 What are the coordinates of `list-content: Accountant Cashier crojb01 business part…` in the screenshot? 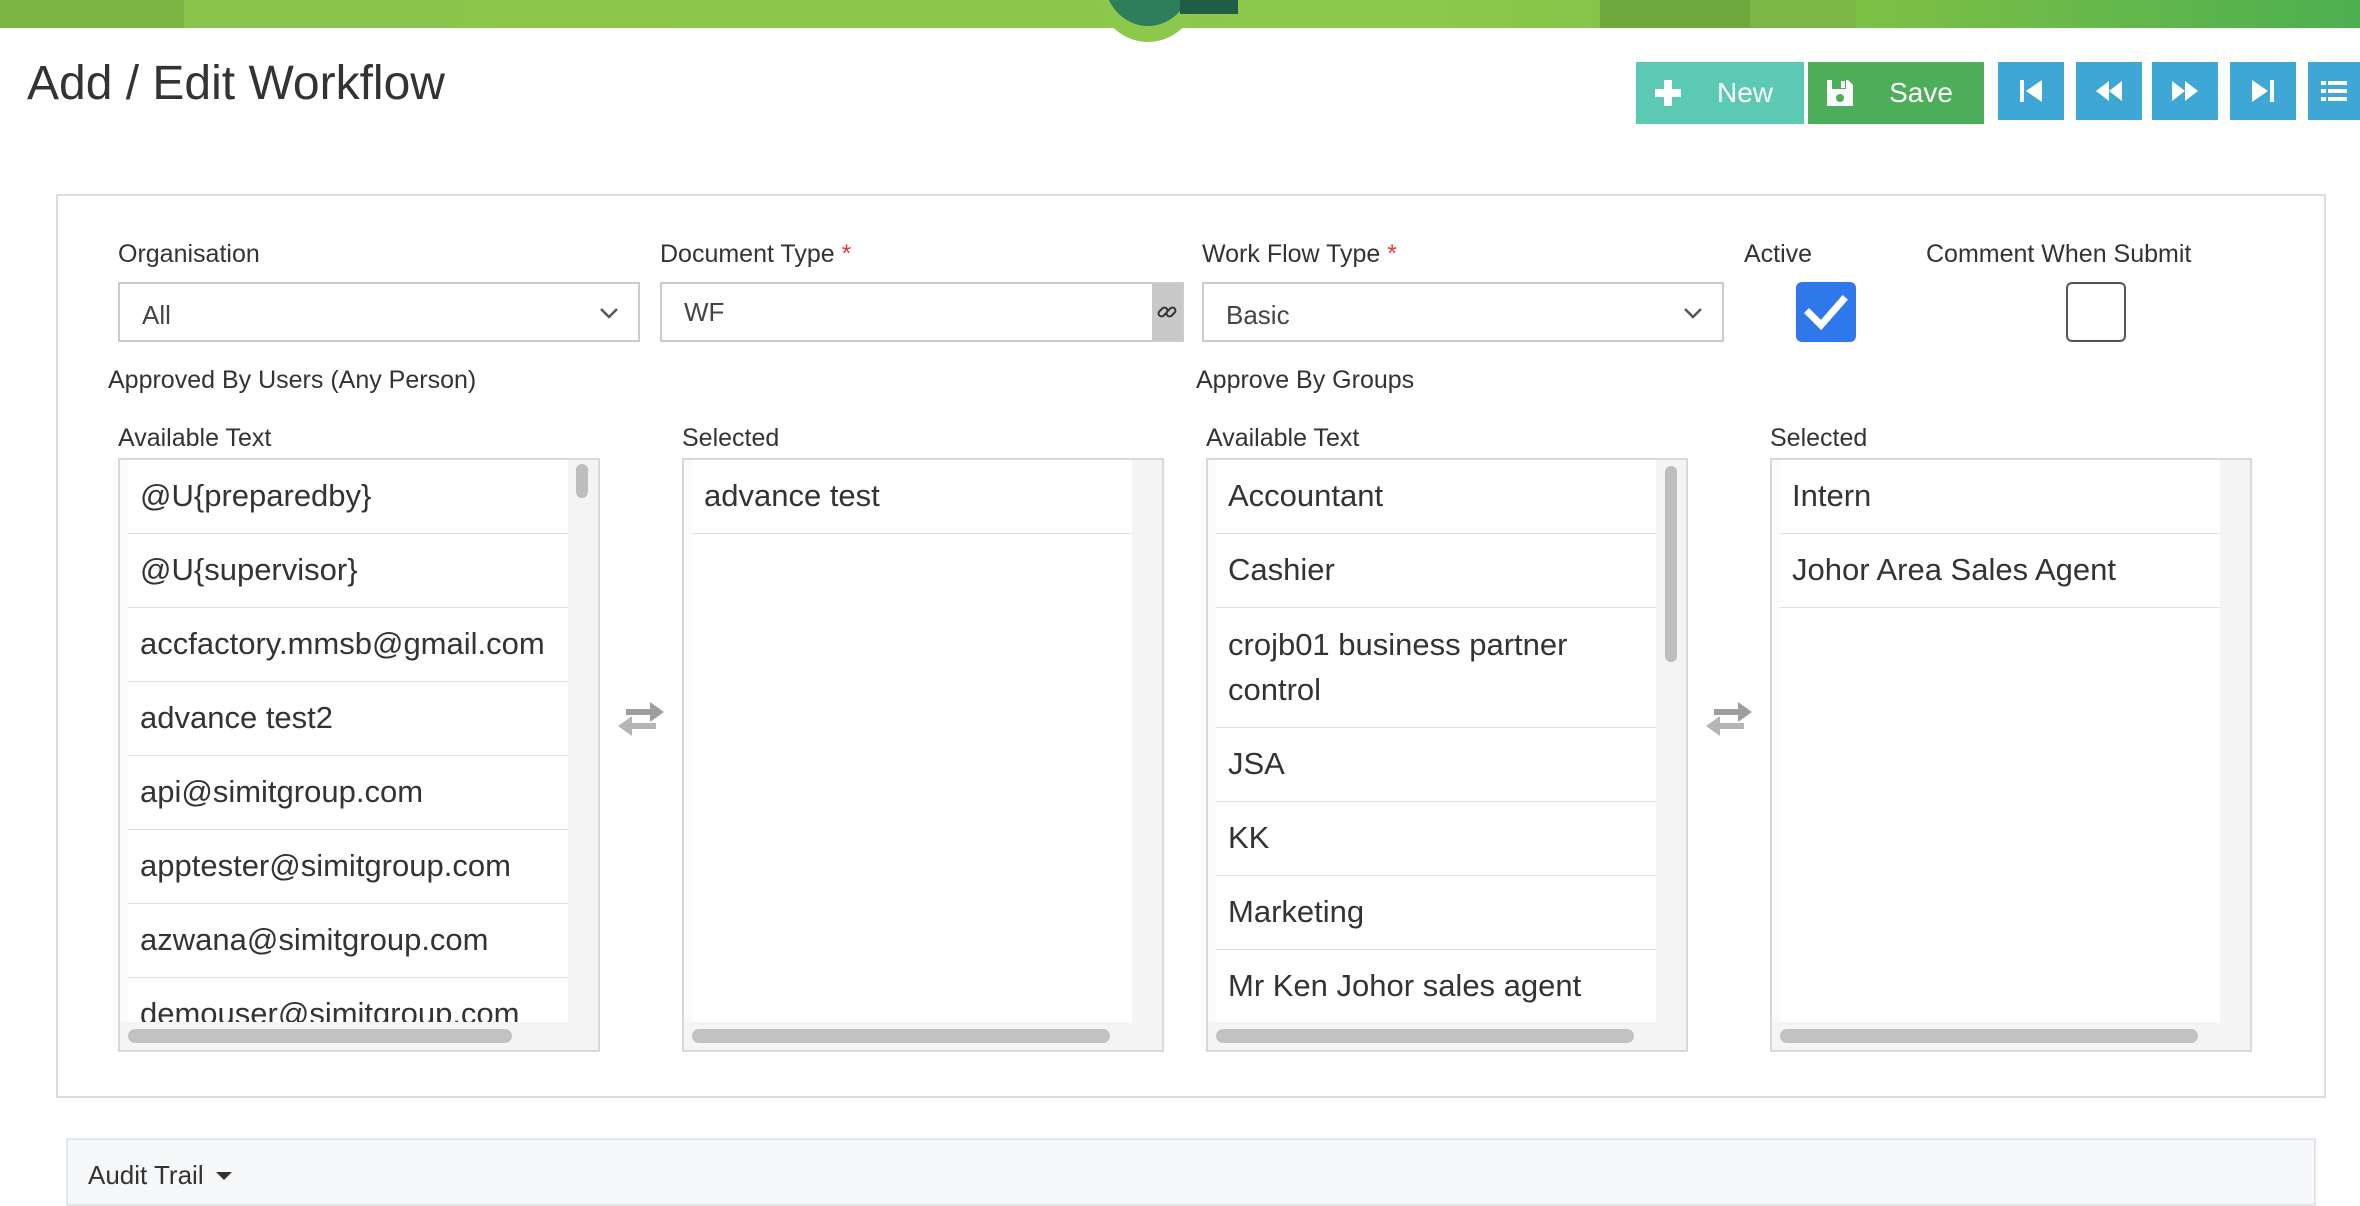 It's located at (1438, 743).